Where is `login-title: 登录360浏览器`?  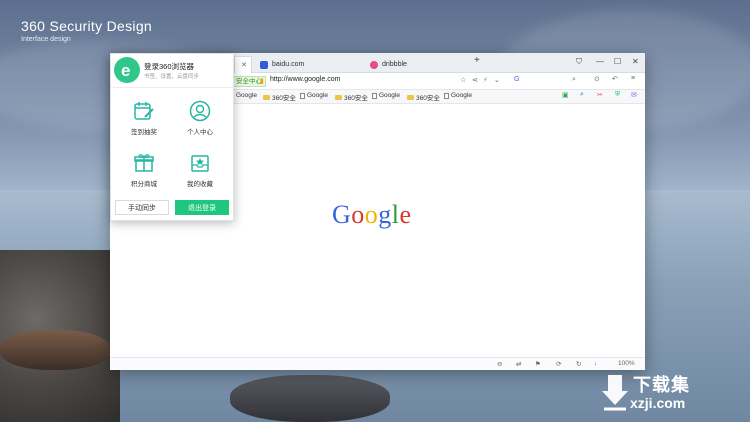
login-title: 登录360浏览器 is located at coordinates (169, 66).